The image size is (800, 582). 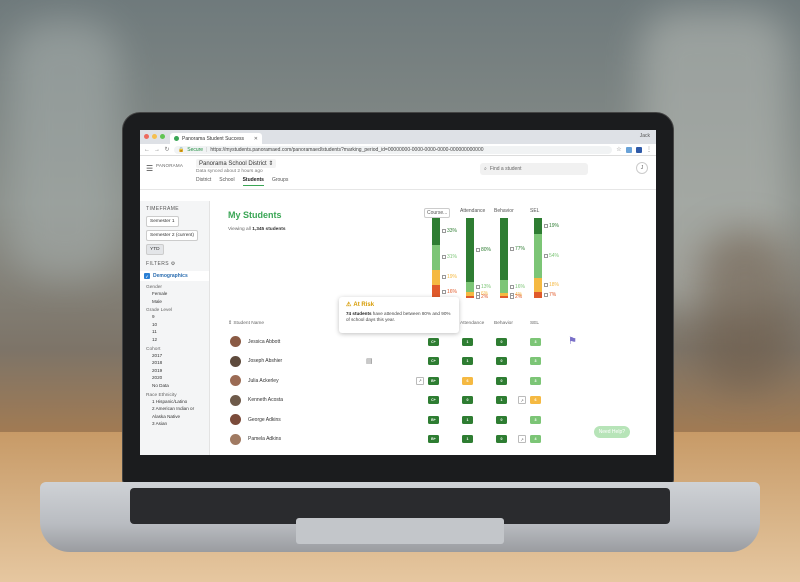 I want to click on filter-option: 2017, so click(x=174, y=356).